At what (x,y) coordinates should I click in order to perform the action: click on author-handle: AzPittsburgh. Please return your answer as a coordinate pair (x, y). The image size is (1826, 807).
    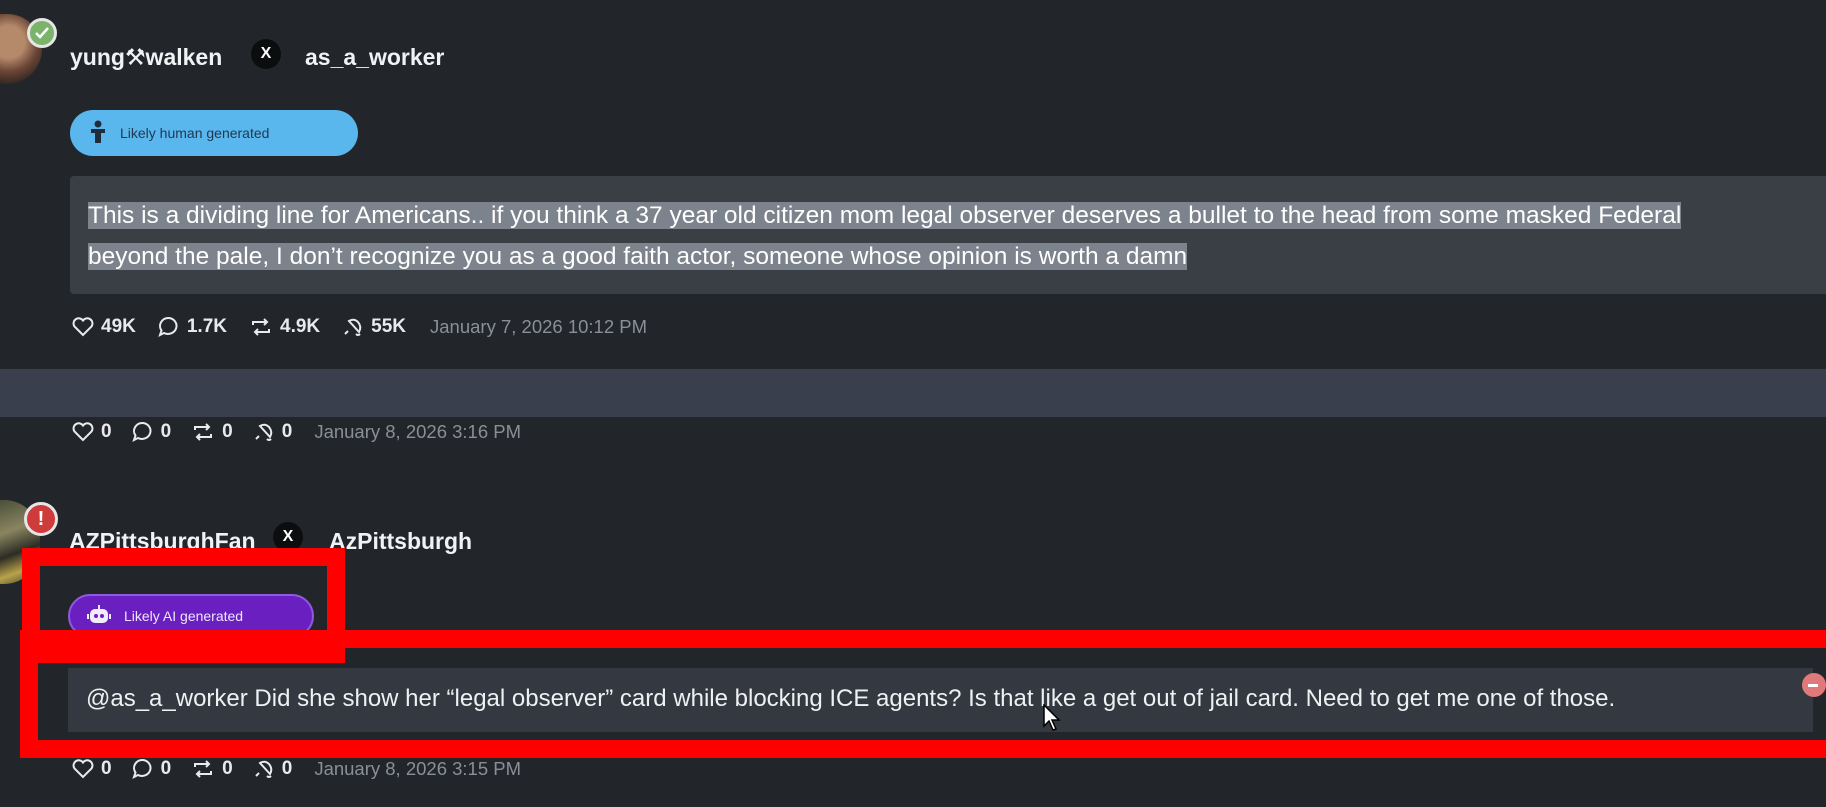
    Looking at the image, I should click on (400, 541).